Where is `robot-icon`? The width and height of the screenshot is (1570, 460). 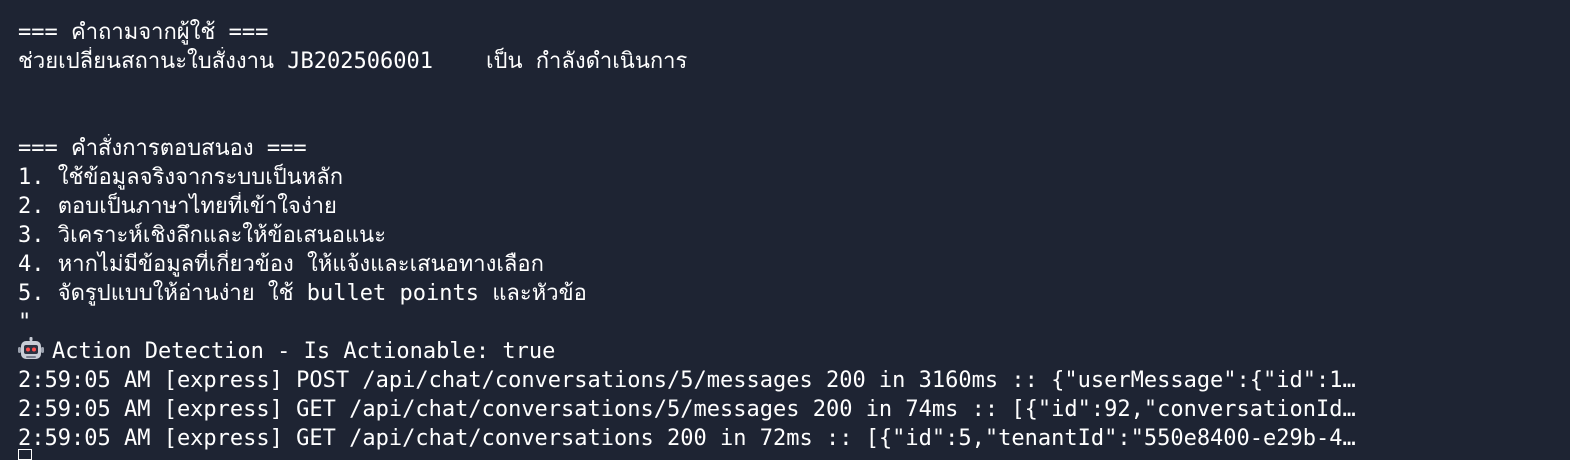 robot-icon is located at coordinates (31, 348).